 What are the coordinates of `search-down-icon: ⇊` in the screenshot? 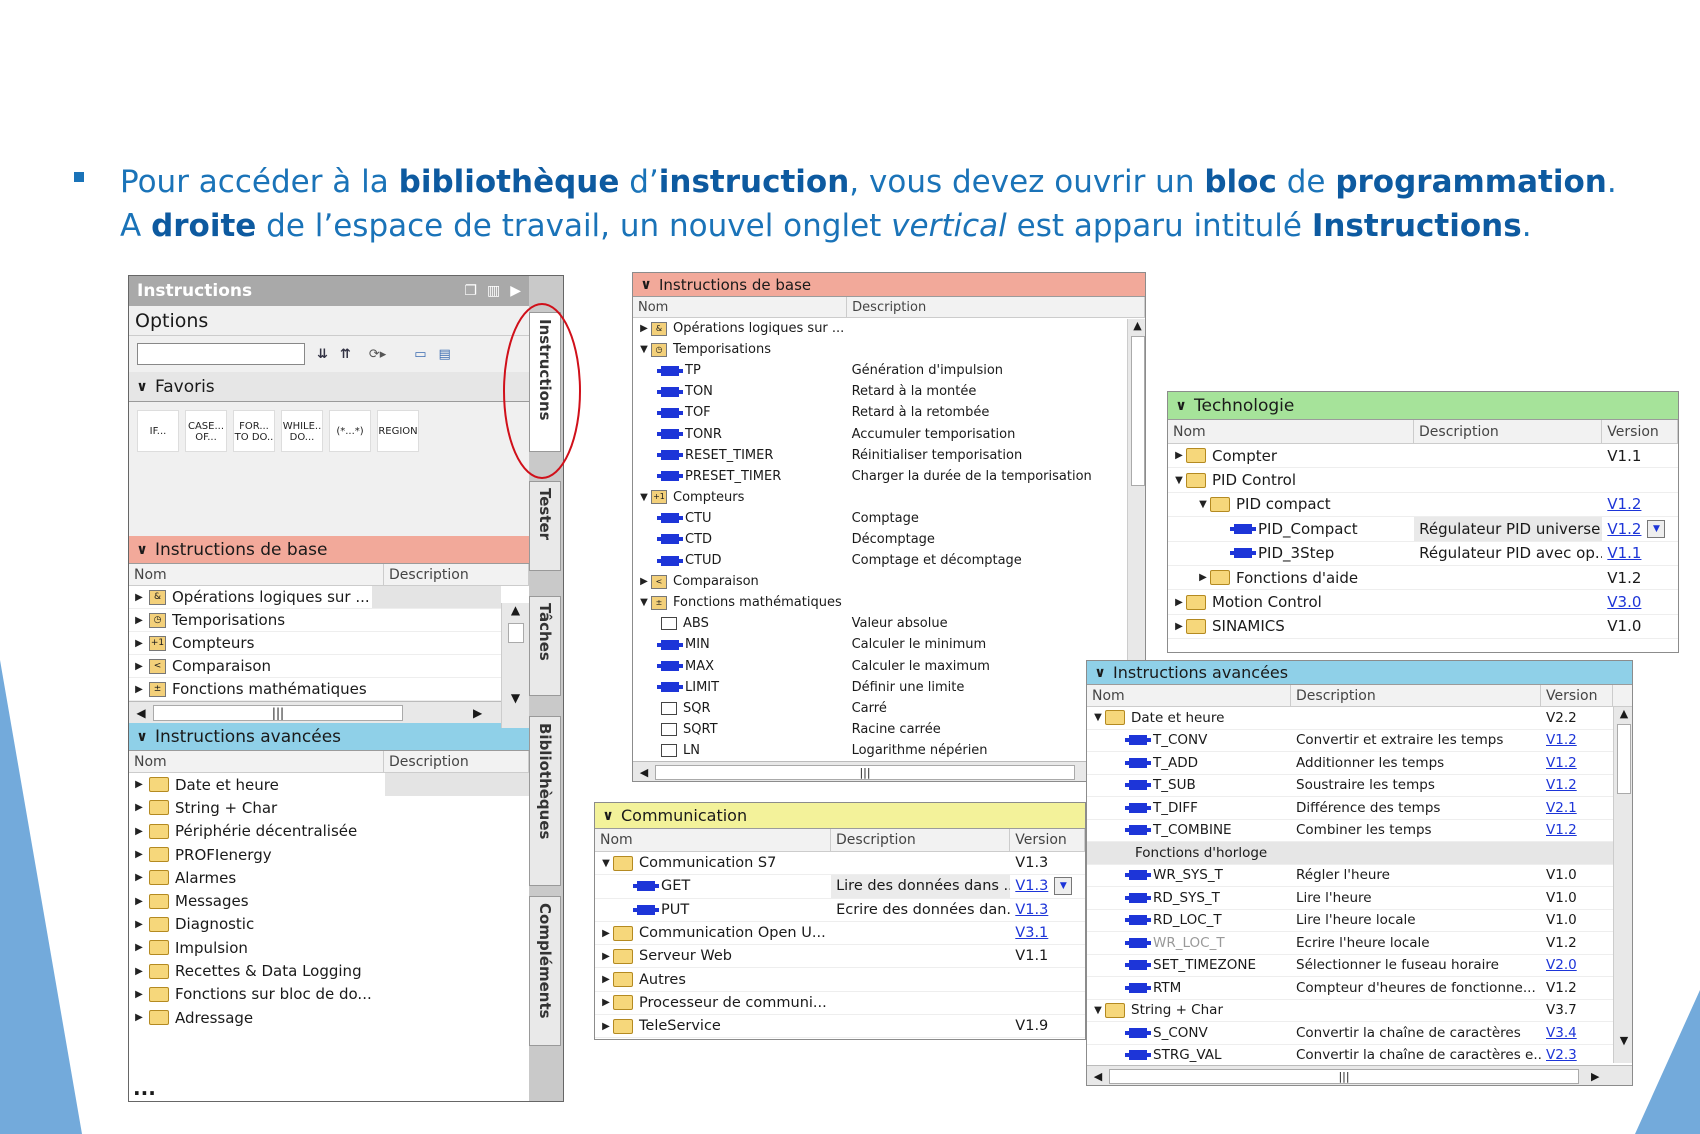 It's located at (322, 354).